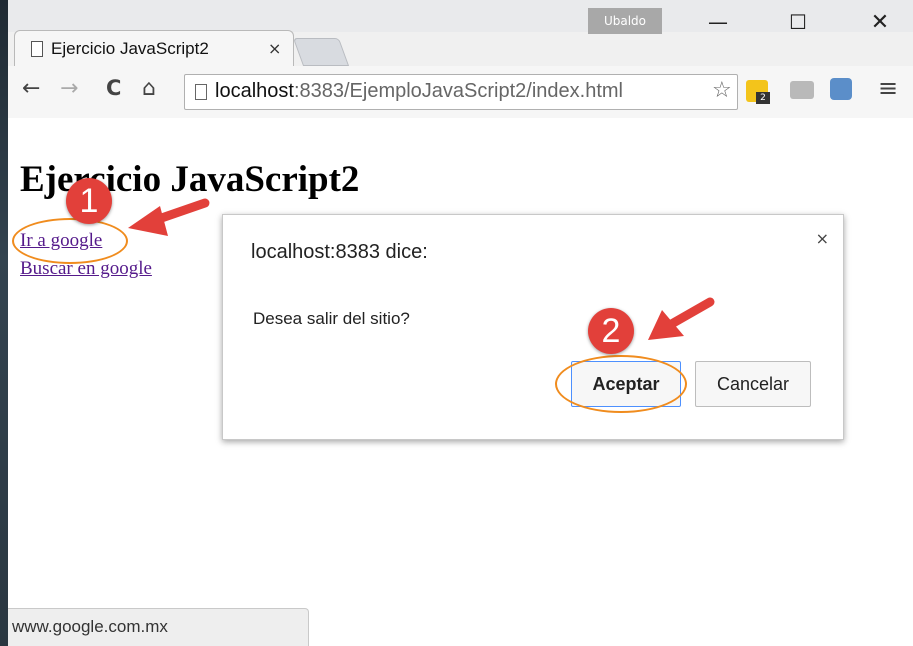 The height and width of the screenshot is (646, 913). Describe the element at coordinates (421, 269) in the screenshot. I see `annotation-arrows` at that location.